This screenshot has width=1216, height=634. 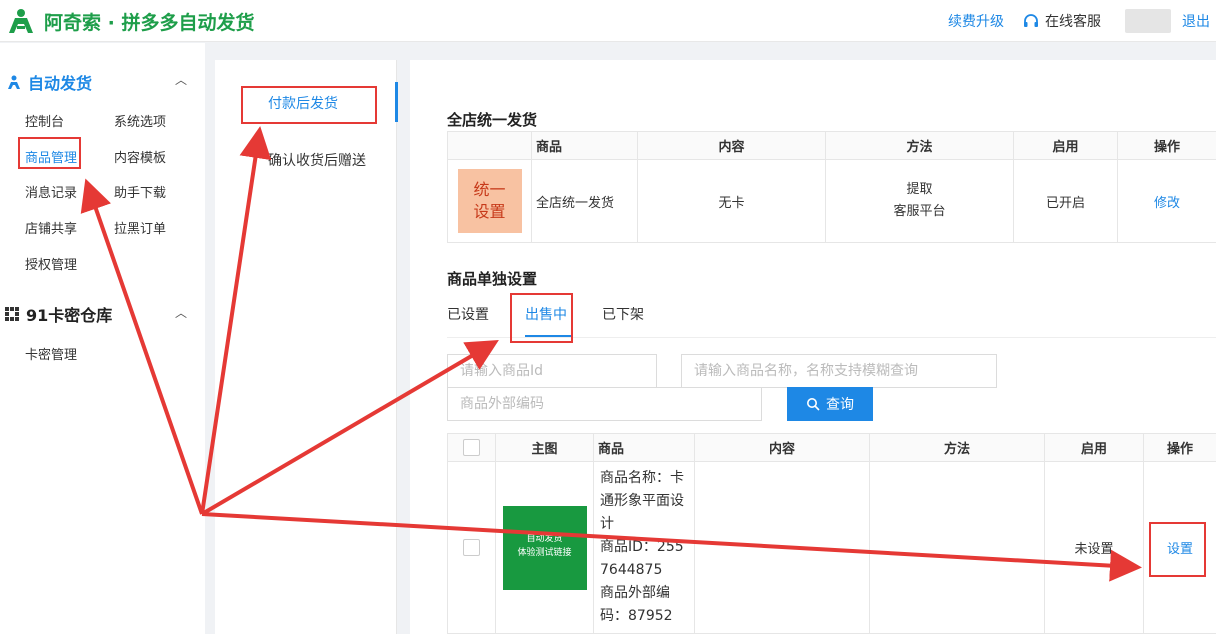 What do you see at coordinates (544, 538) in the screenshot?
I see `thumbnail-line: 自动发货` at bounding box center [544, 538].